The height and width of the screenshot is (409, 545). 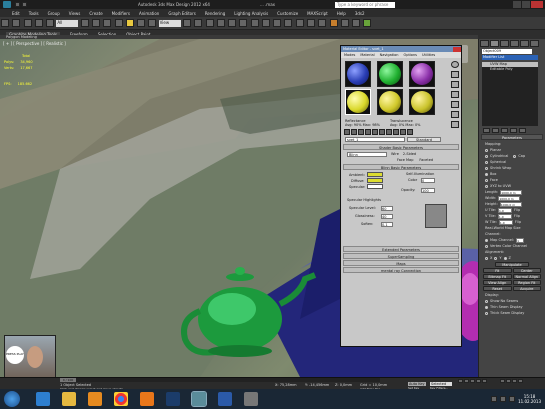 I want to click on menu-item: Group, so click(x=54, y=13).